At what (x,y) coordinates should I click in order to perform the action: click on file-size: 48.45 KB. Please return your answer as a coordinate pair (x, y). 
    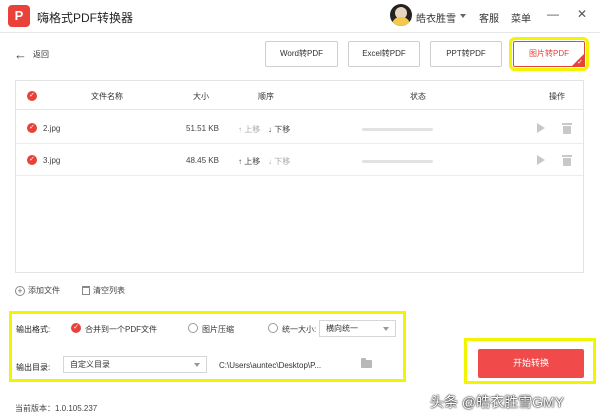
    Looking at the image, I should click on (202, 160).